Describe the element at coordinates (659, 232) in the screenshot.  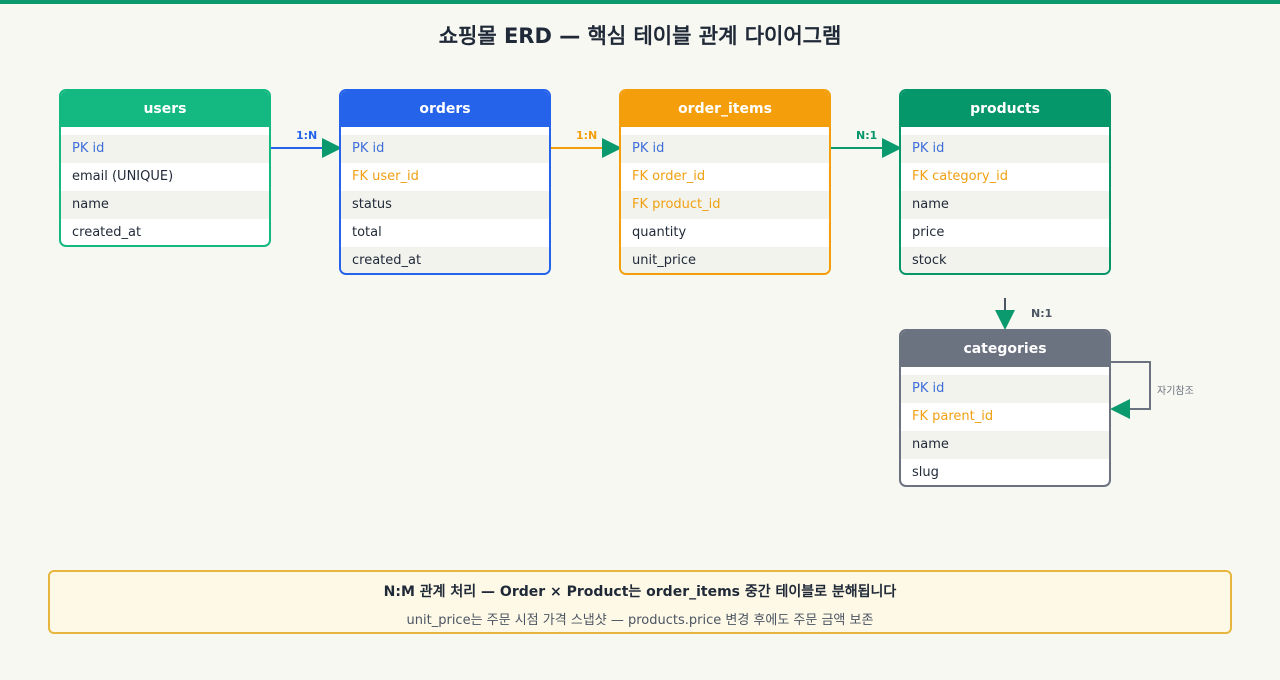
I see `field-row: quantity` at that location.